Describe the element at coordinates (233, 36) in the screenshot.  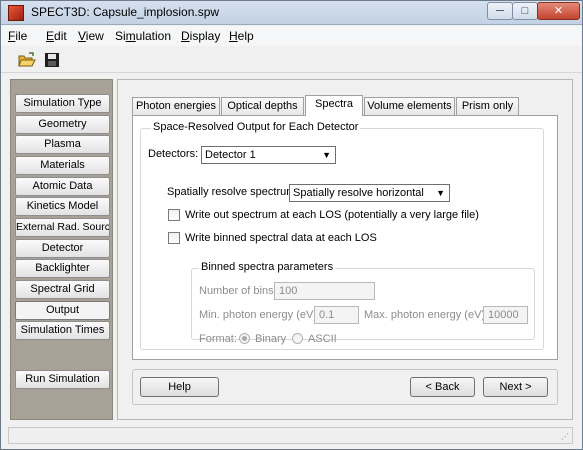
I see `menu-help-hotkey: H` at that location.